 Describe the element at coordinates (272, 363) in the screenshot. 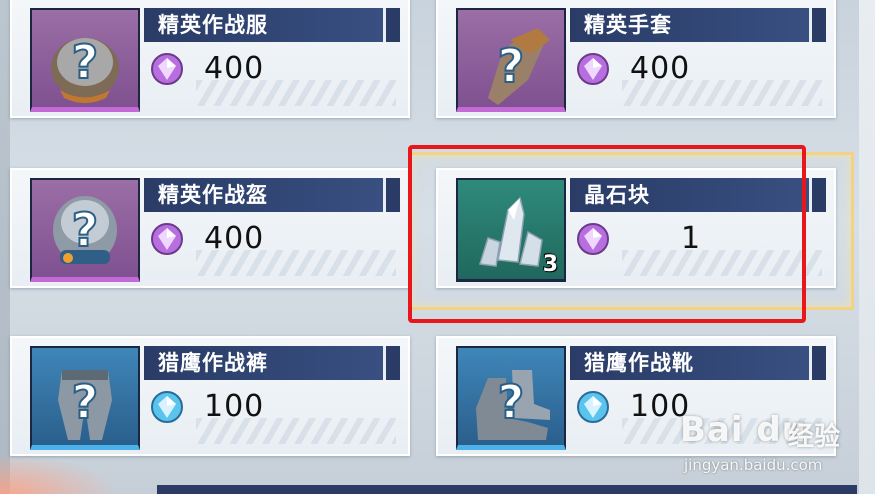

I see `item-title-bar: 猎鹰作战裤` at that location.